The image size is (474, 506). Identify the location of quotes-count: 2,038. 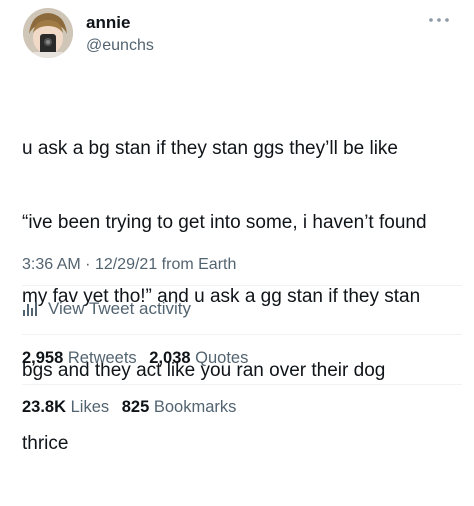
(170, 358).